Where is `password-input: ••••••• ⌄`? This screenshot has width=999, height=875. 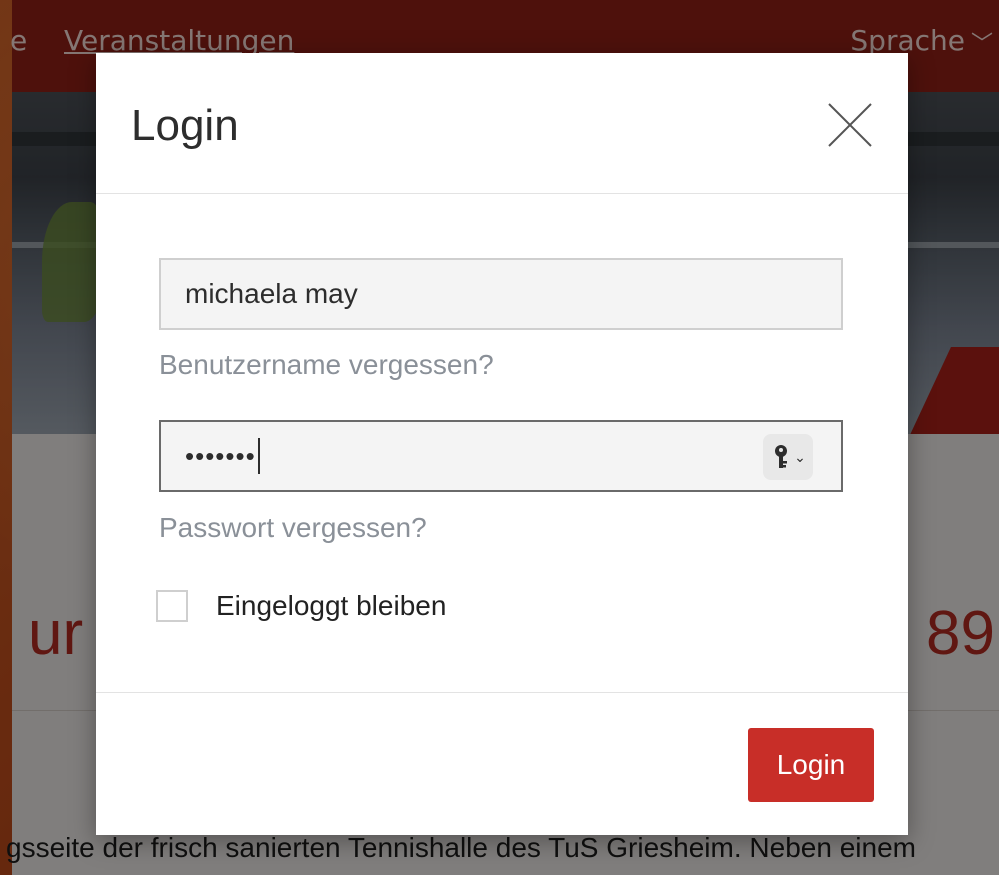 password-input: ••••••• ⌄ is located at coordinates (501, 456).